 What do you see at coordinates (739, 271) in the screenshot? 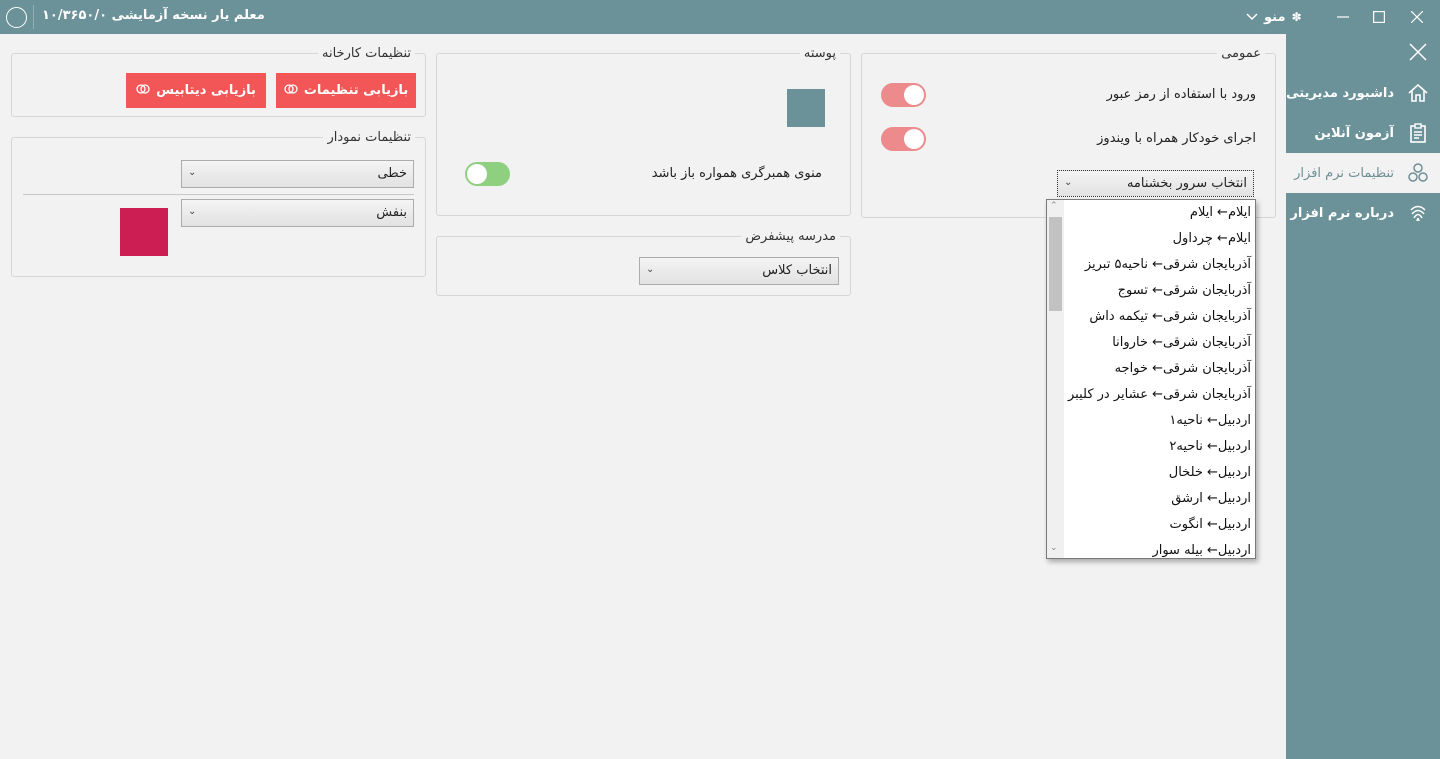
I see `class-select: انتخاب کلاس ⌄` at bounding box center [739, 271].